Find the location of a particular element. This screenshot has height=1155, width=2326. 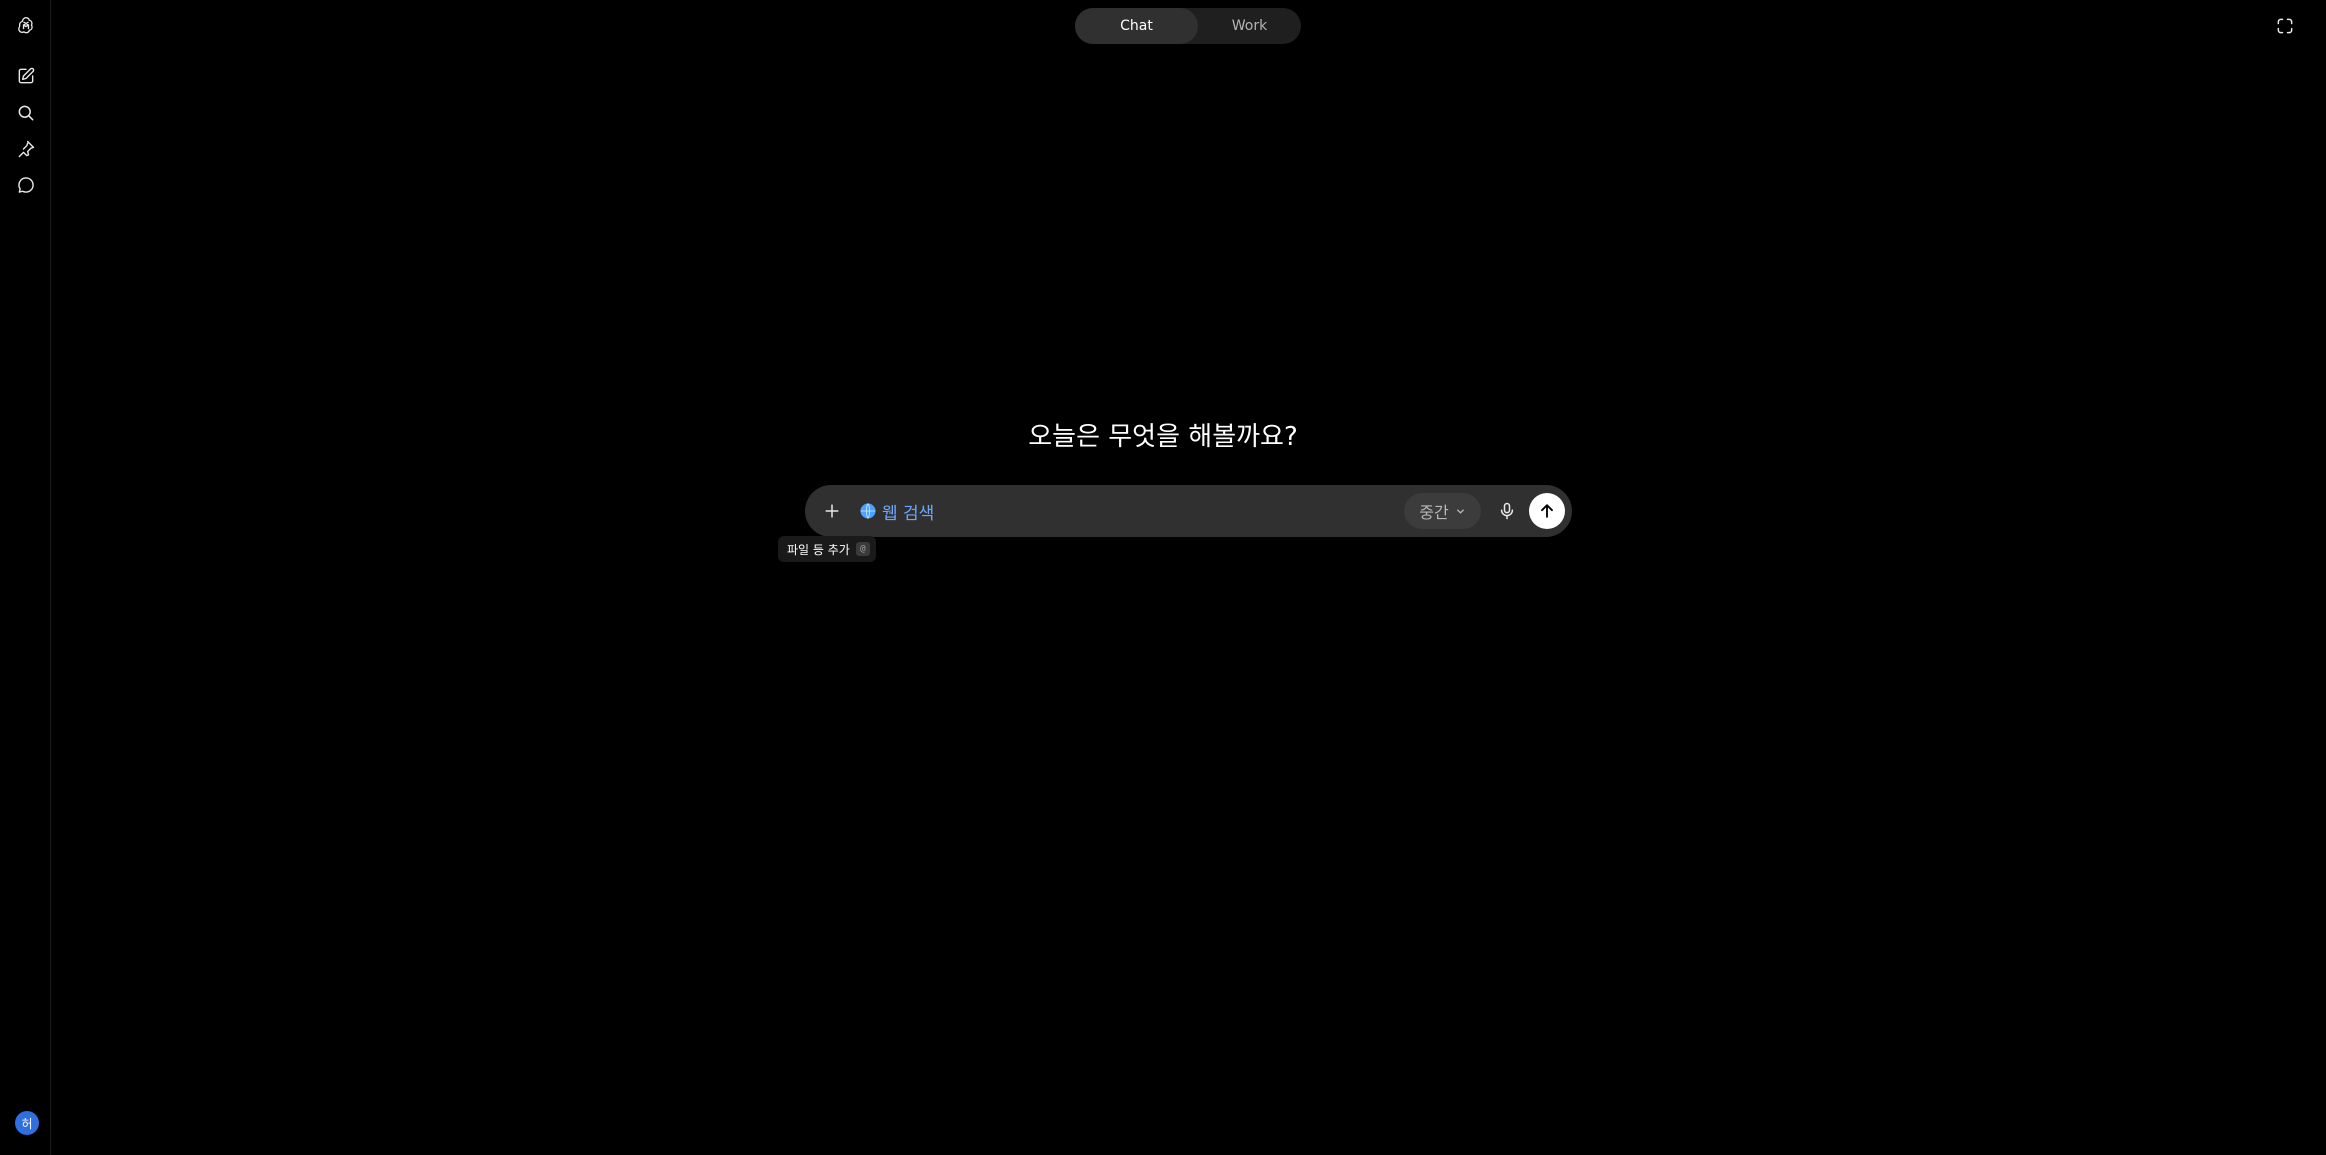

tab-work: Work is located at coordinates (1249, 26).